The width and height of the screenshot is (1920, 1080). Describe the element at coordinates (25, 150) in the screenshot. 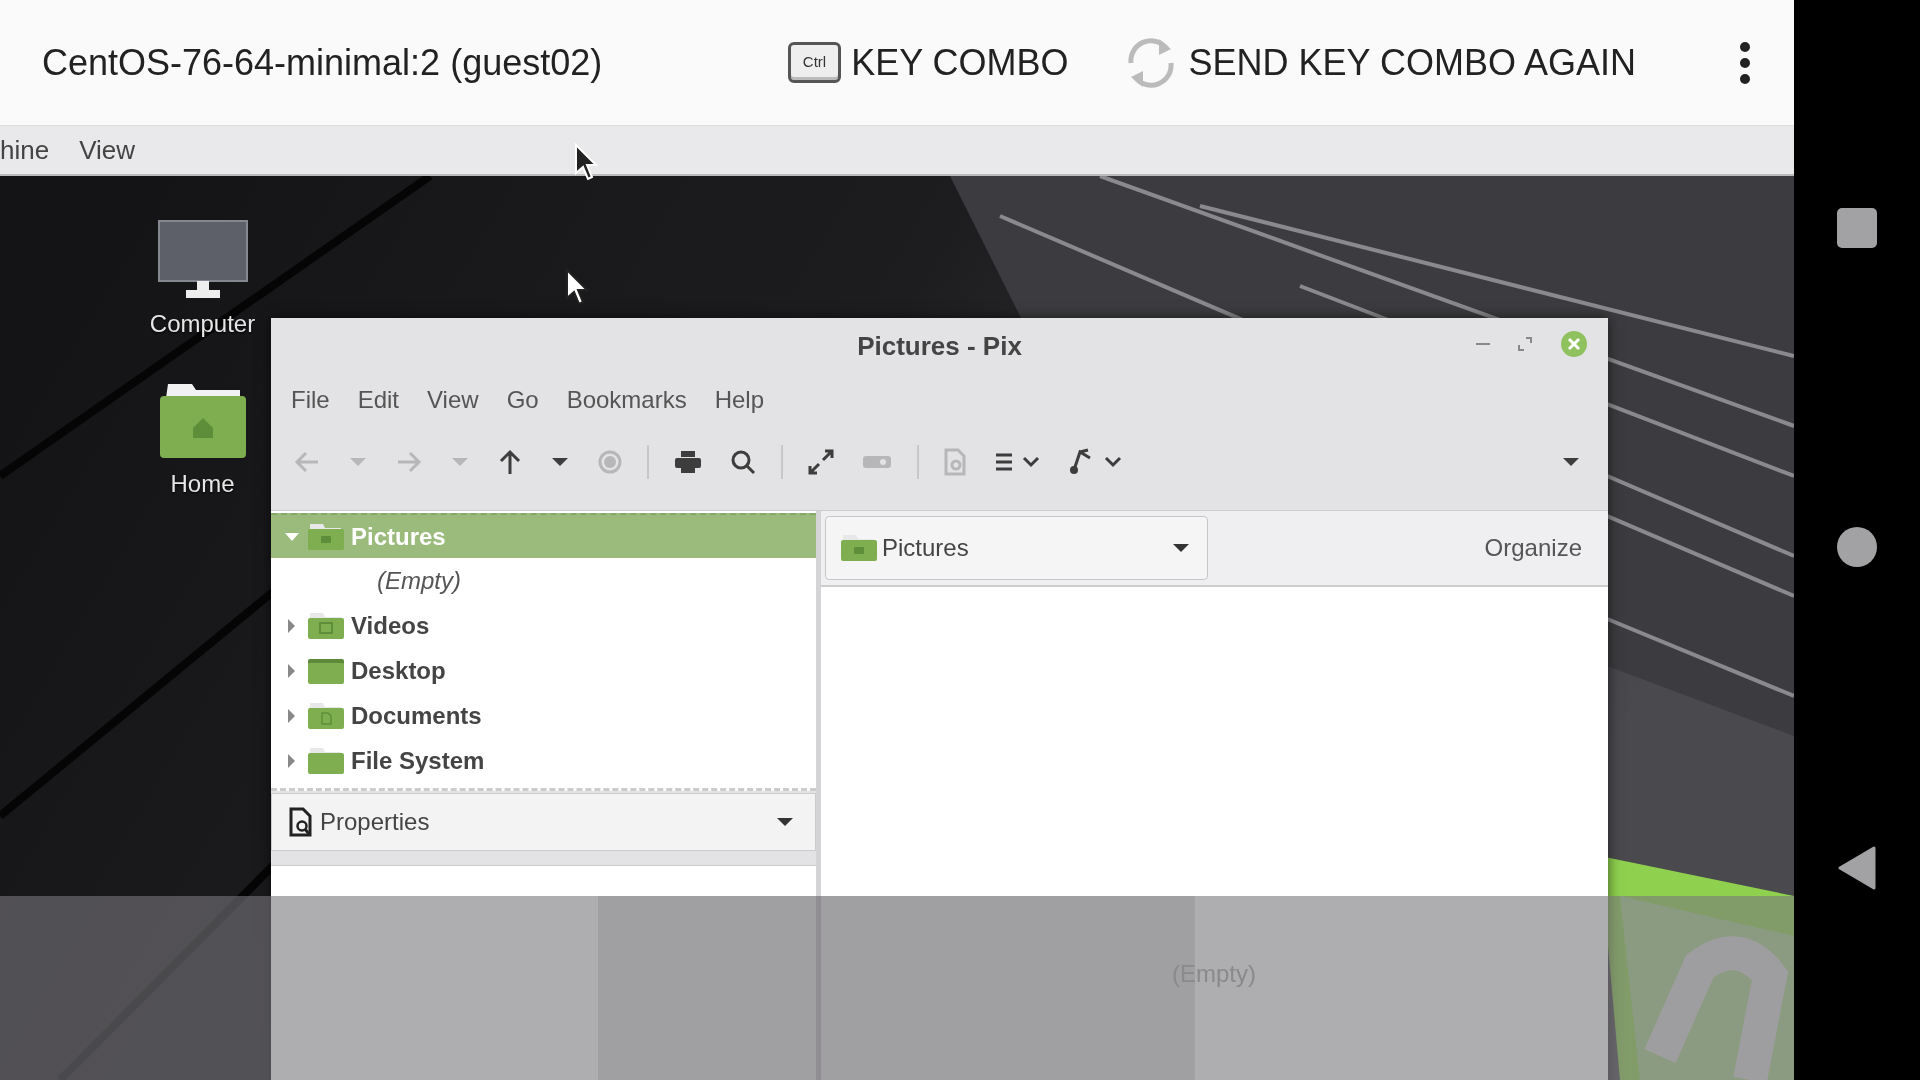

I see `menu-item: hine` at that location.